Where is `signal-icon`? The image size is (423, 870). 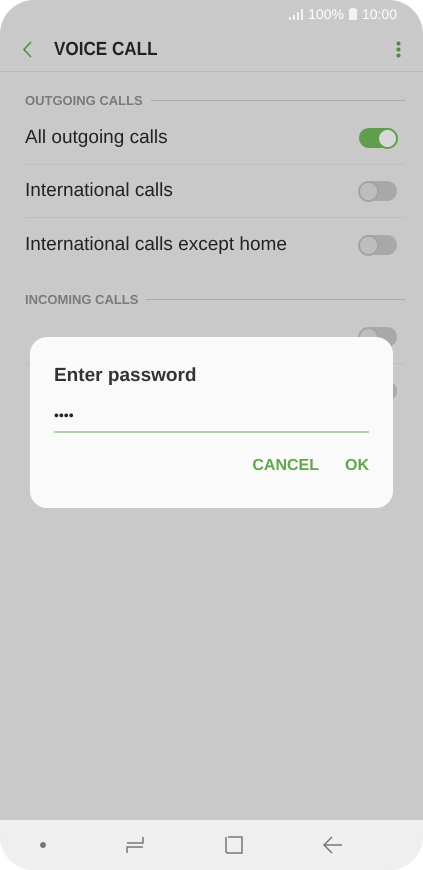 signal-icon is located at coordinates (296, 14).